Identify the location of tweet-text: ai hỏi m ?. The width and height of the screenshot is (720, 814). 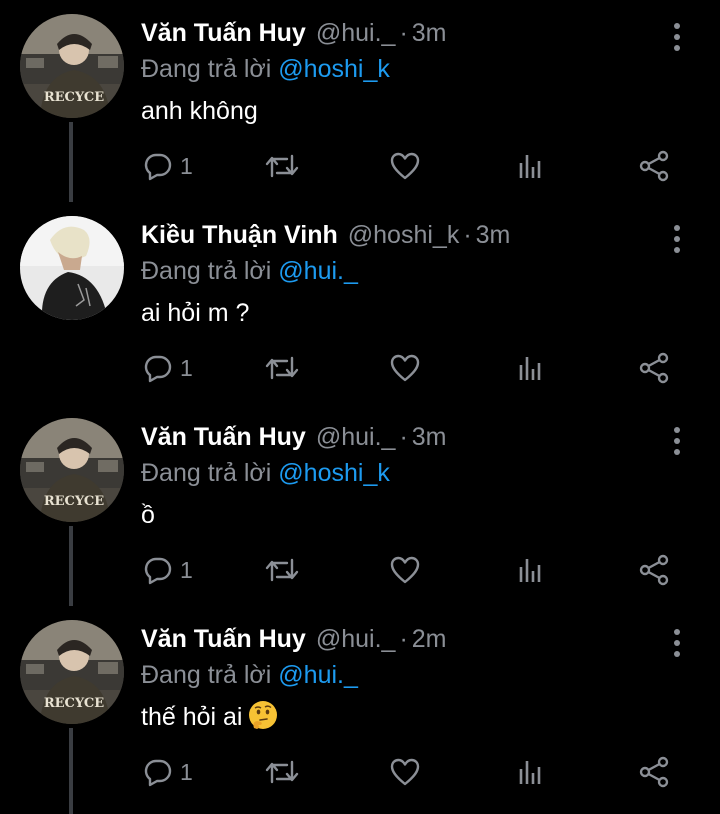
(195, 313).